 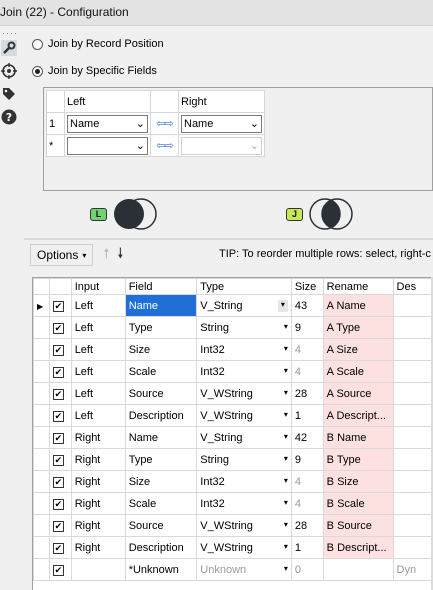 I want to click on help-icon: ?, so click(x=9, y=117).